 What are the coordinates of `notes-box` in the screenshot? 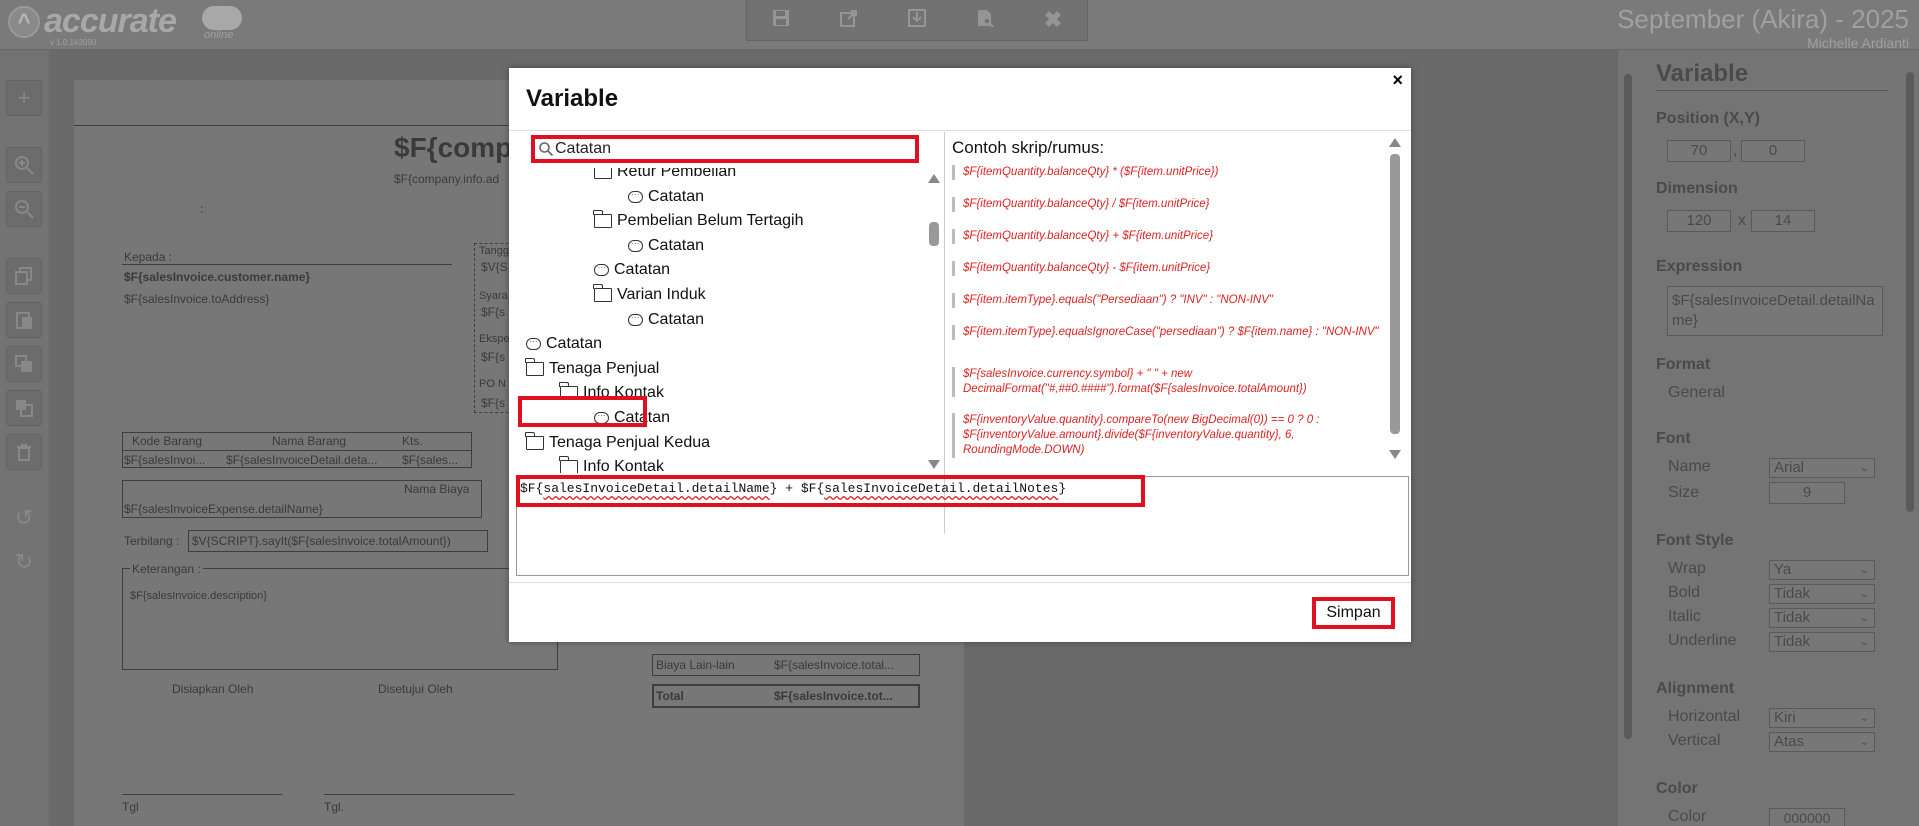 It's located at (340, 619).